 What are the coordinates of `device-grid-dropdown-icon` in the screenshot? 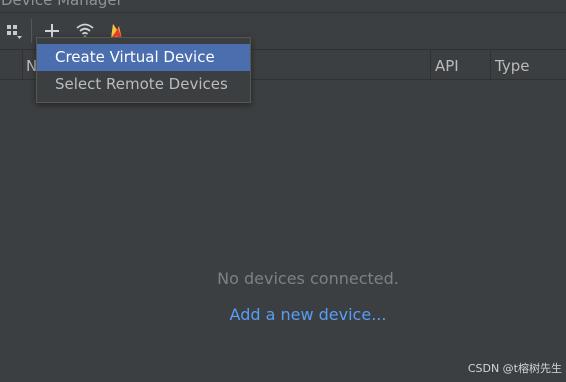 It's located at (14, 32).